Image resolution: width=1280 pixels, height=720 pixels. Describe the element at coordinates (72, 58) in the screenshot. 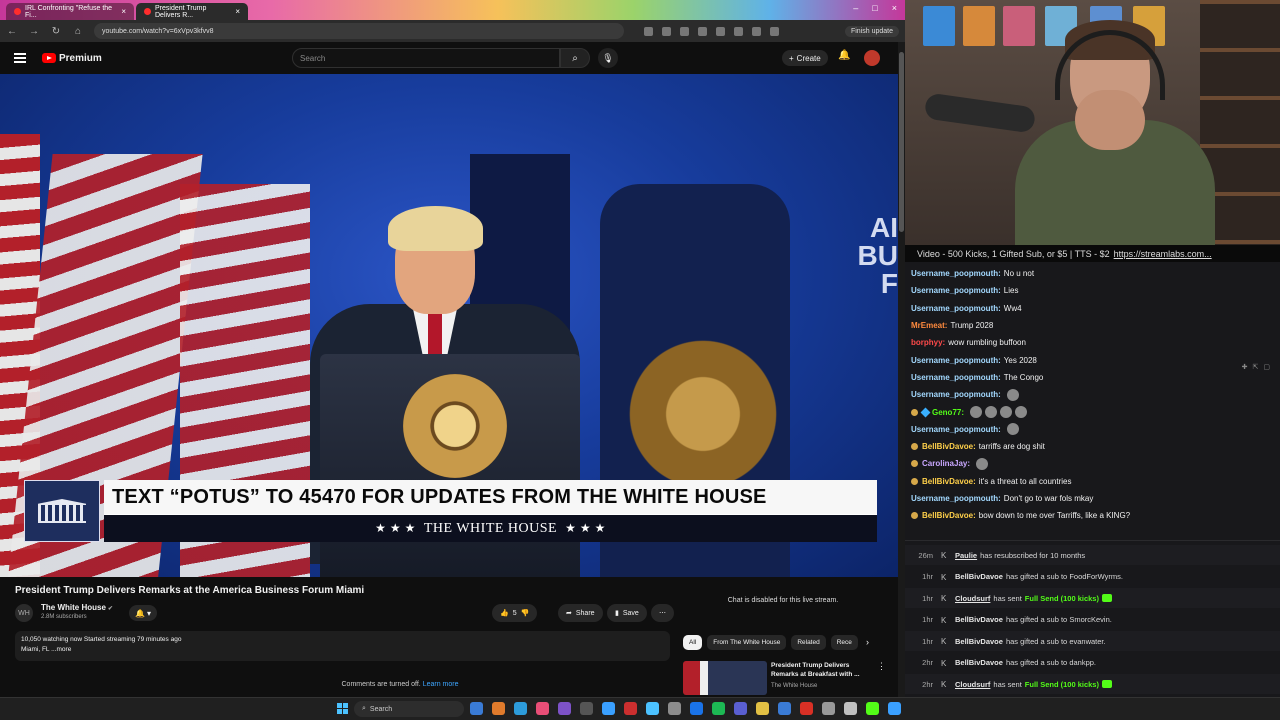

I see `youtube-premium-logo: Premium` at that location.